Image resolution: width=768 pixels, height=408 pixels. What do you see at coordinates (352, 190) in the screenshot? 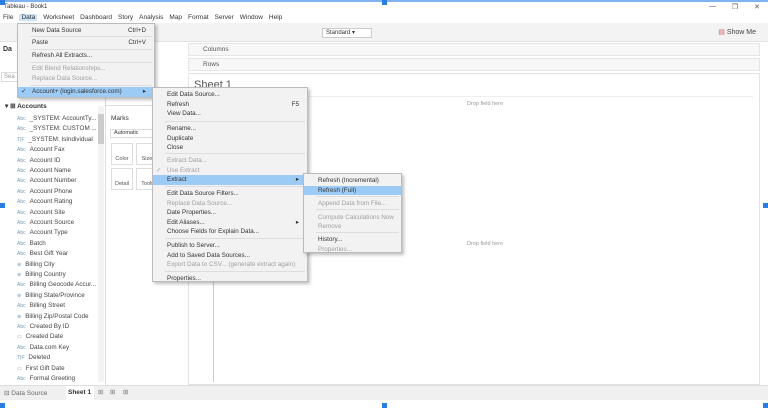
I see `menu-item: Refresh (Full)` at bounding box center [352, 190].